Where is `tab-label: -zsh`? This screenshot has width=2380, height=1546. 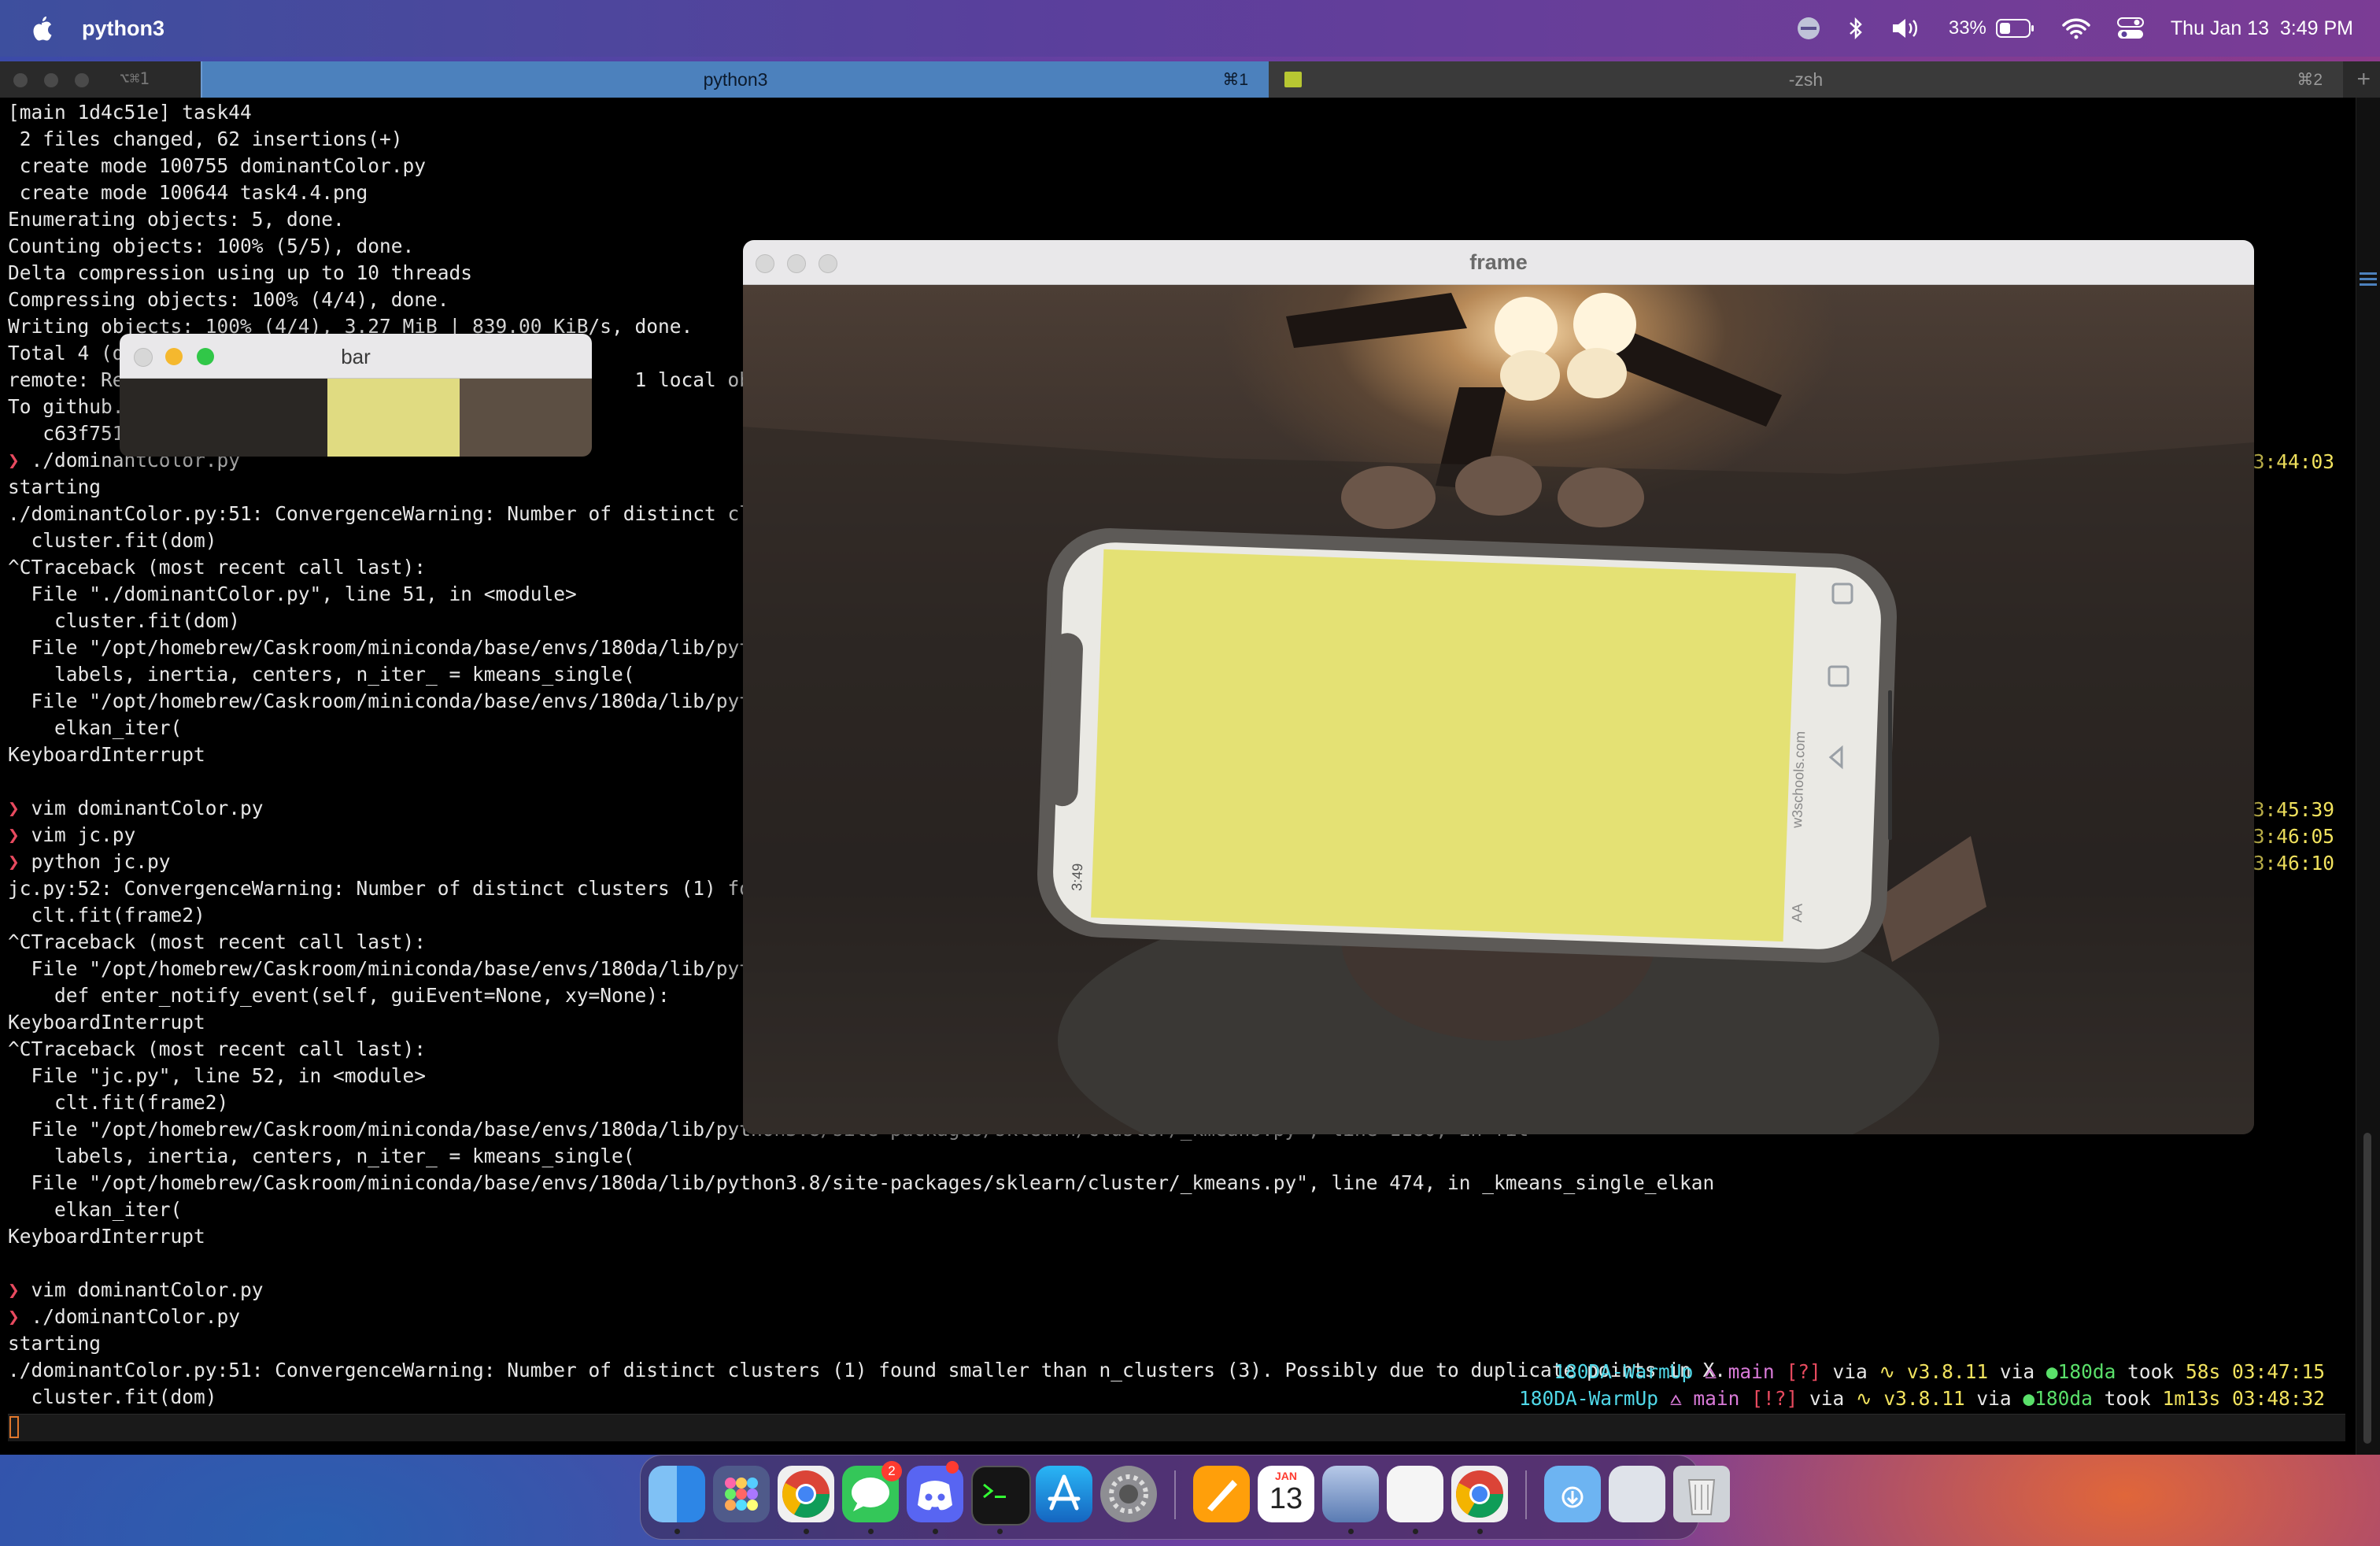 tab-label: -zsh is located at coordinates (1806, 79).